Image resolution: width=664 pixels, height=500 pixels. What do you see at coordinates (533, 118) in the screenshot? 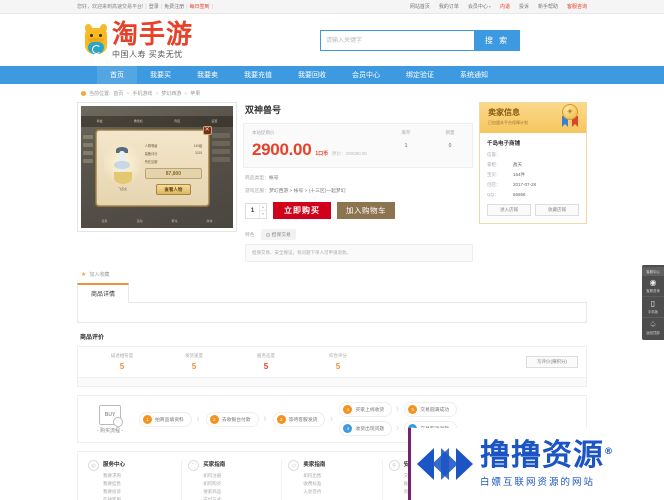
I see `seller-card-header: 卖家信息 已加盟本平台保障计划` at bounding box center [533, 118].